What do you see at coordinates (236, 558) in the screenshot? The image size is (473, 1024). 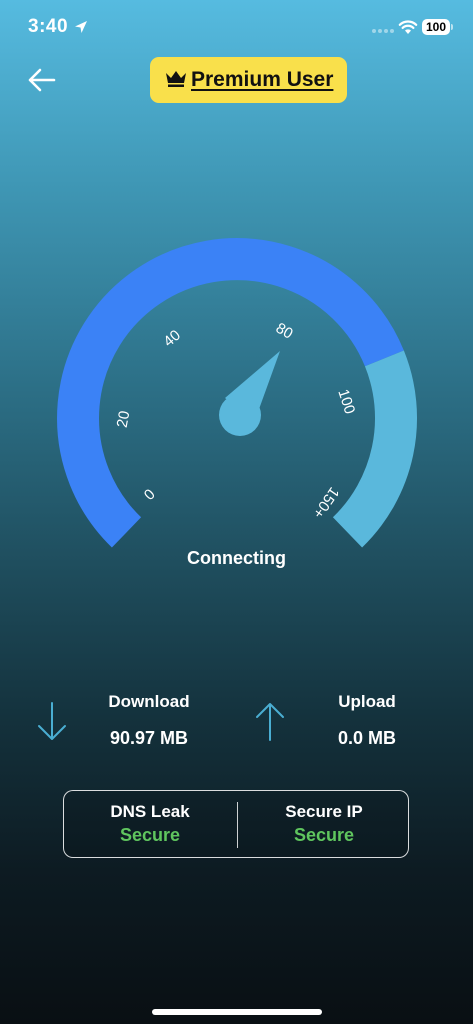 I see `connection-status: Connecting` at bounding box center [236, 558].